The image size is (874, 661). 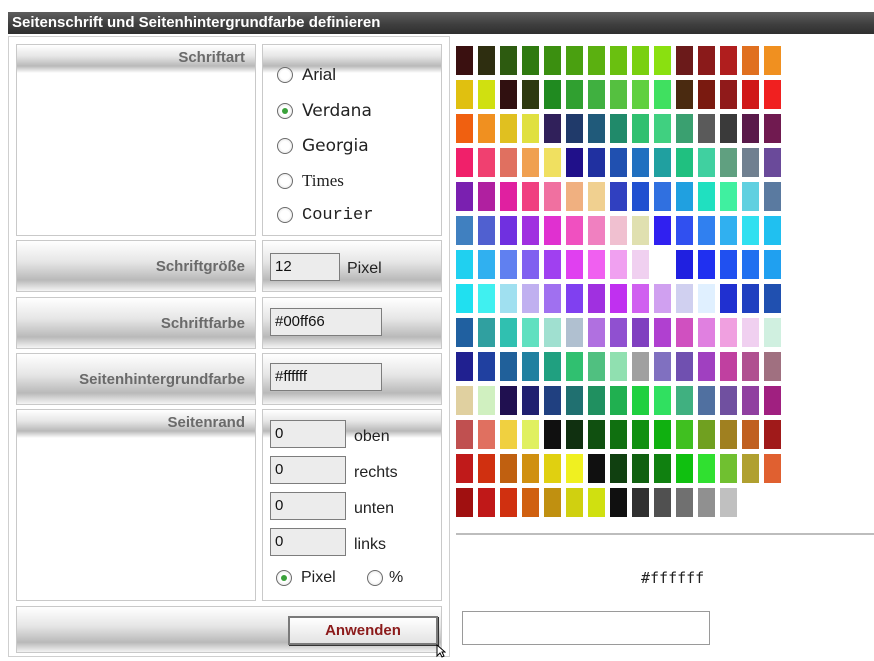 What do you see at coordinates (284, 578) in the screenshot?
I see `radio-pixel-icon` at bounding box center [284, 578].